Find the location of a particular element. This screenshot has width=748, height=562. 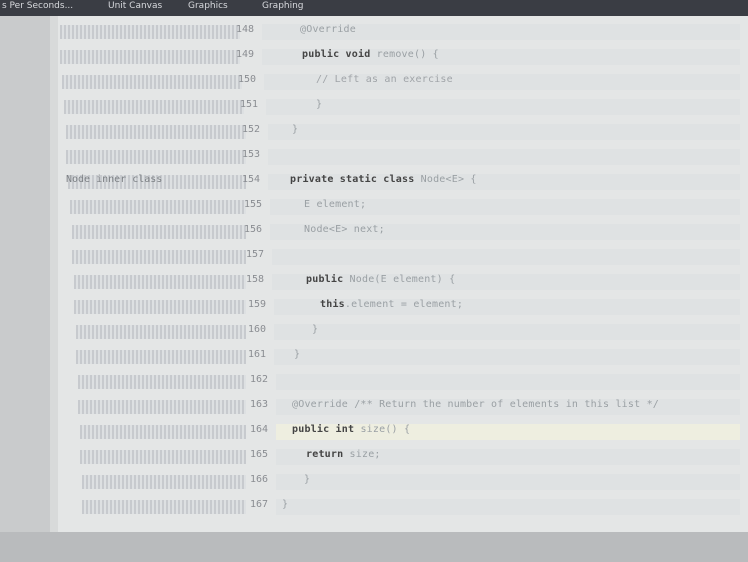

code-line-157: 157 is located at coordinates (399, 257).